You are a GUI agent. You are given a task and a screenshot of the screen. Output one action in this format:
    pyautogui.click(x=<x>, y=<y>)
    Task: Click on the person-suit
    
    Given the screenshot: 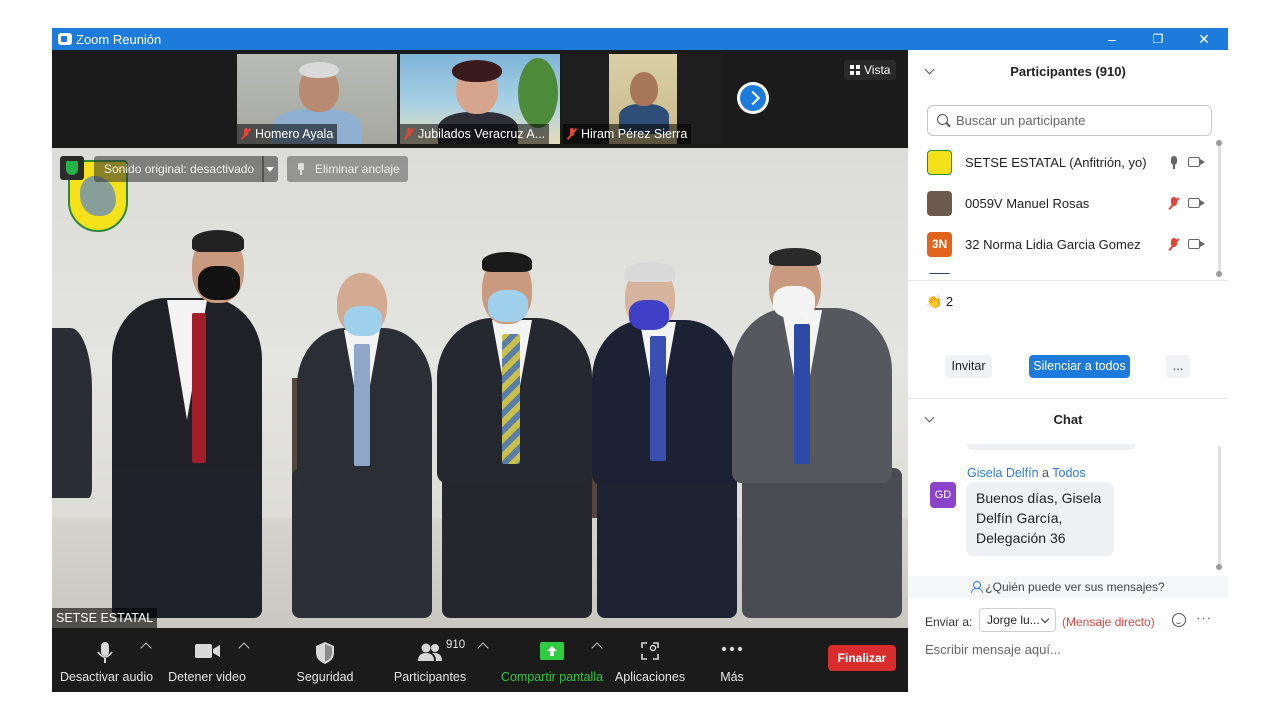 What is the action you would take?
    pyautogui.click(x=72, y=413)
    